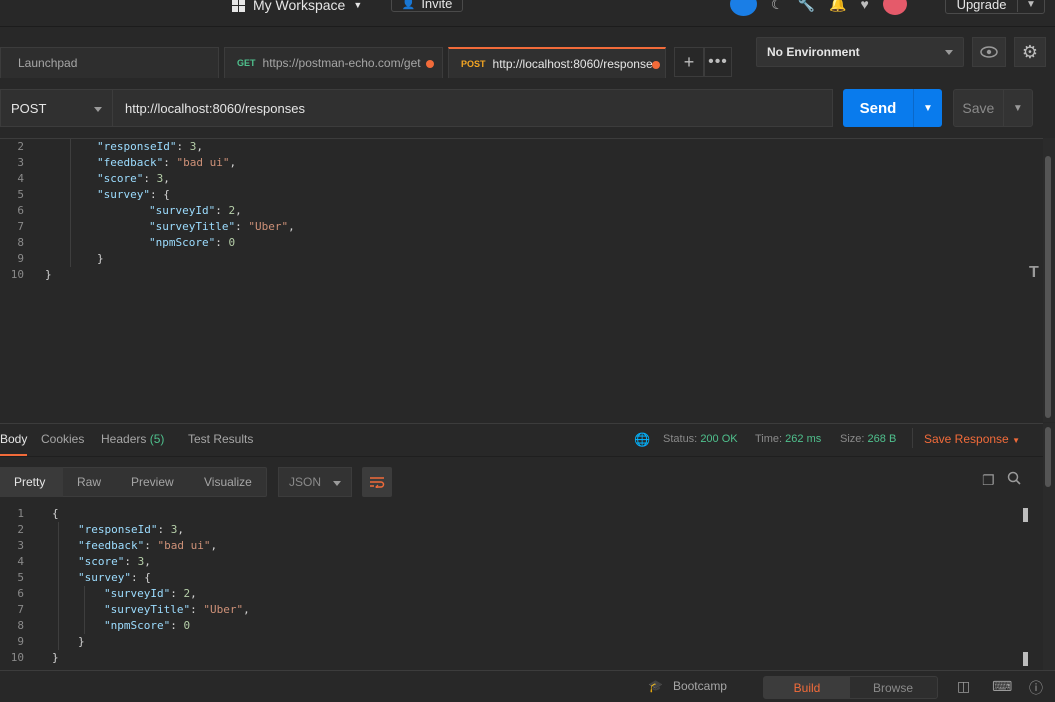 This screenshot has height=702, width=1055. I want to click on help-icon: ⓘ, so click(1036, 688).